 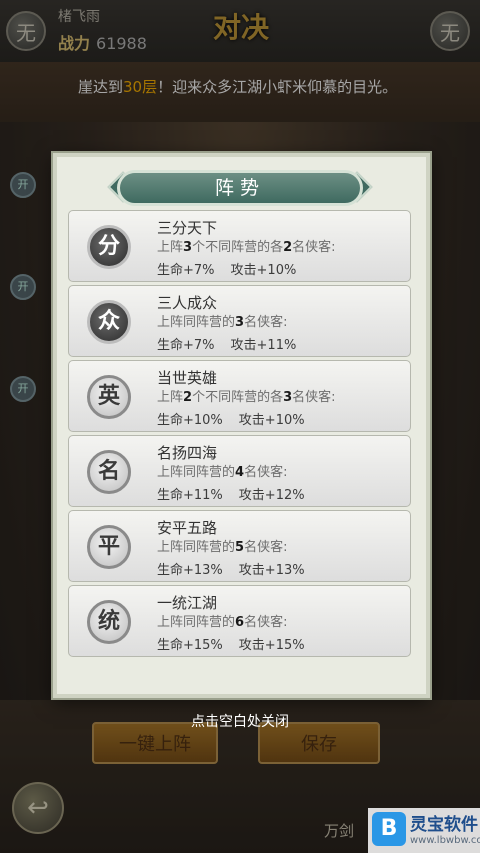 What do you see at coordinates (271, 495) in the screenshot?
I see `atk-bonus: 攻击+12%` at bounding box center [271, 495].